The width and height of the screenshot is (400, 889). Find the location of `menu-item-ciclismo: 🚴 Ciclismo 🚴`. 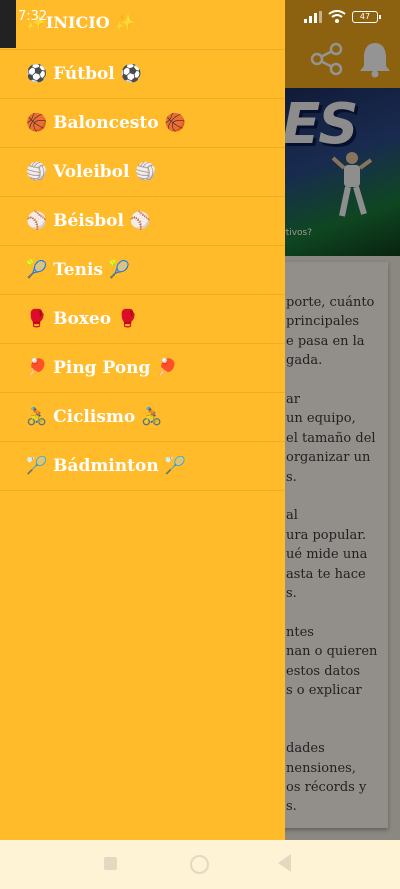

menu-item-ciclismo: 🚴 Ciclismo 🚴 is located at coordinates (142, 417).